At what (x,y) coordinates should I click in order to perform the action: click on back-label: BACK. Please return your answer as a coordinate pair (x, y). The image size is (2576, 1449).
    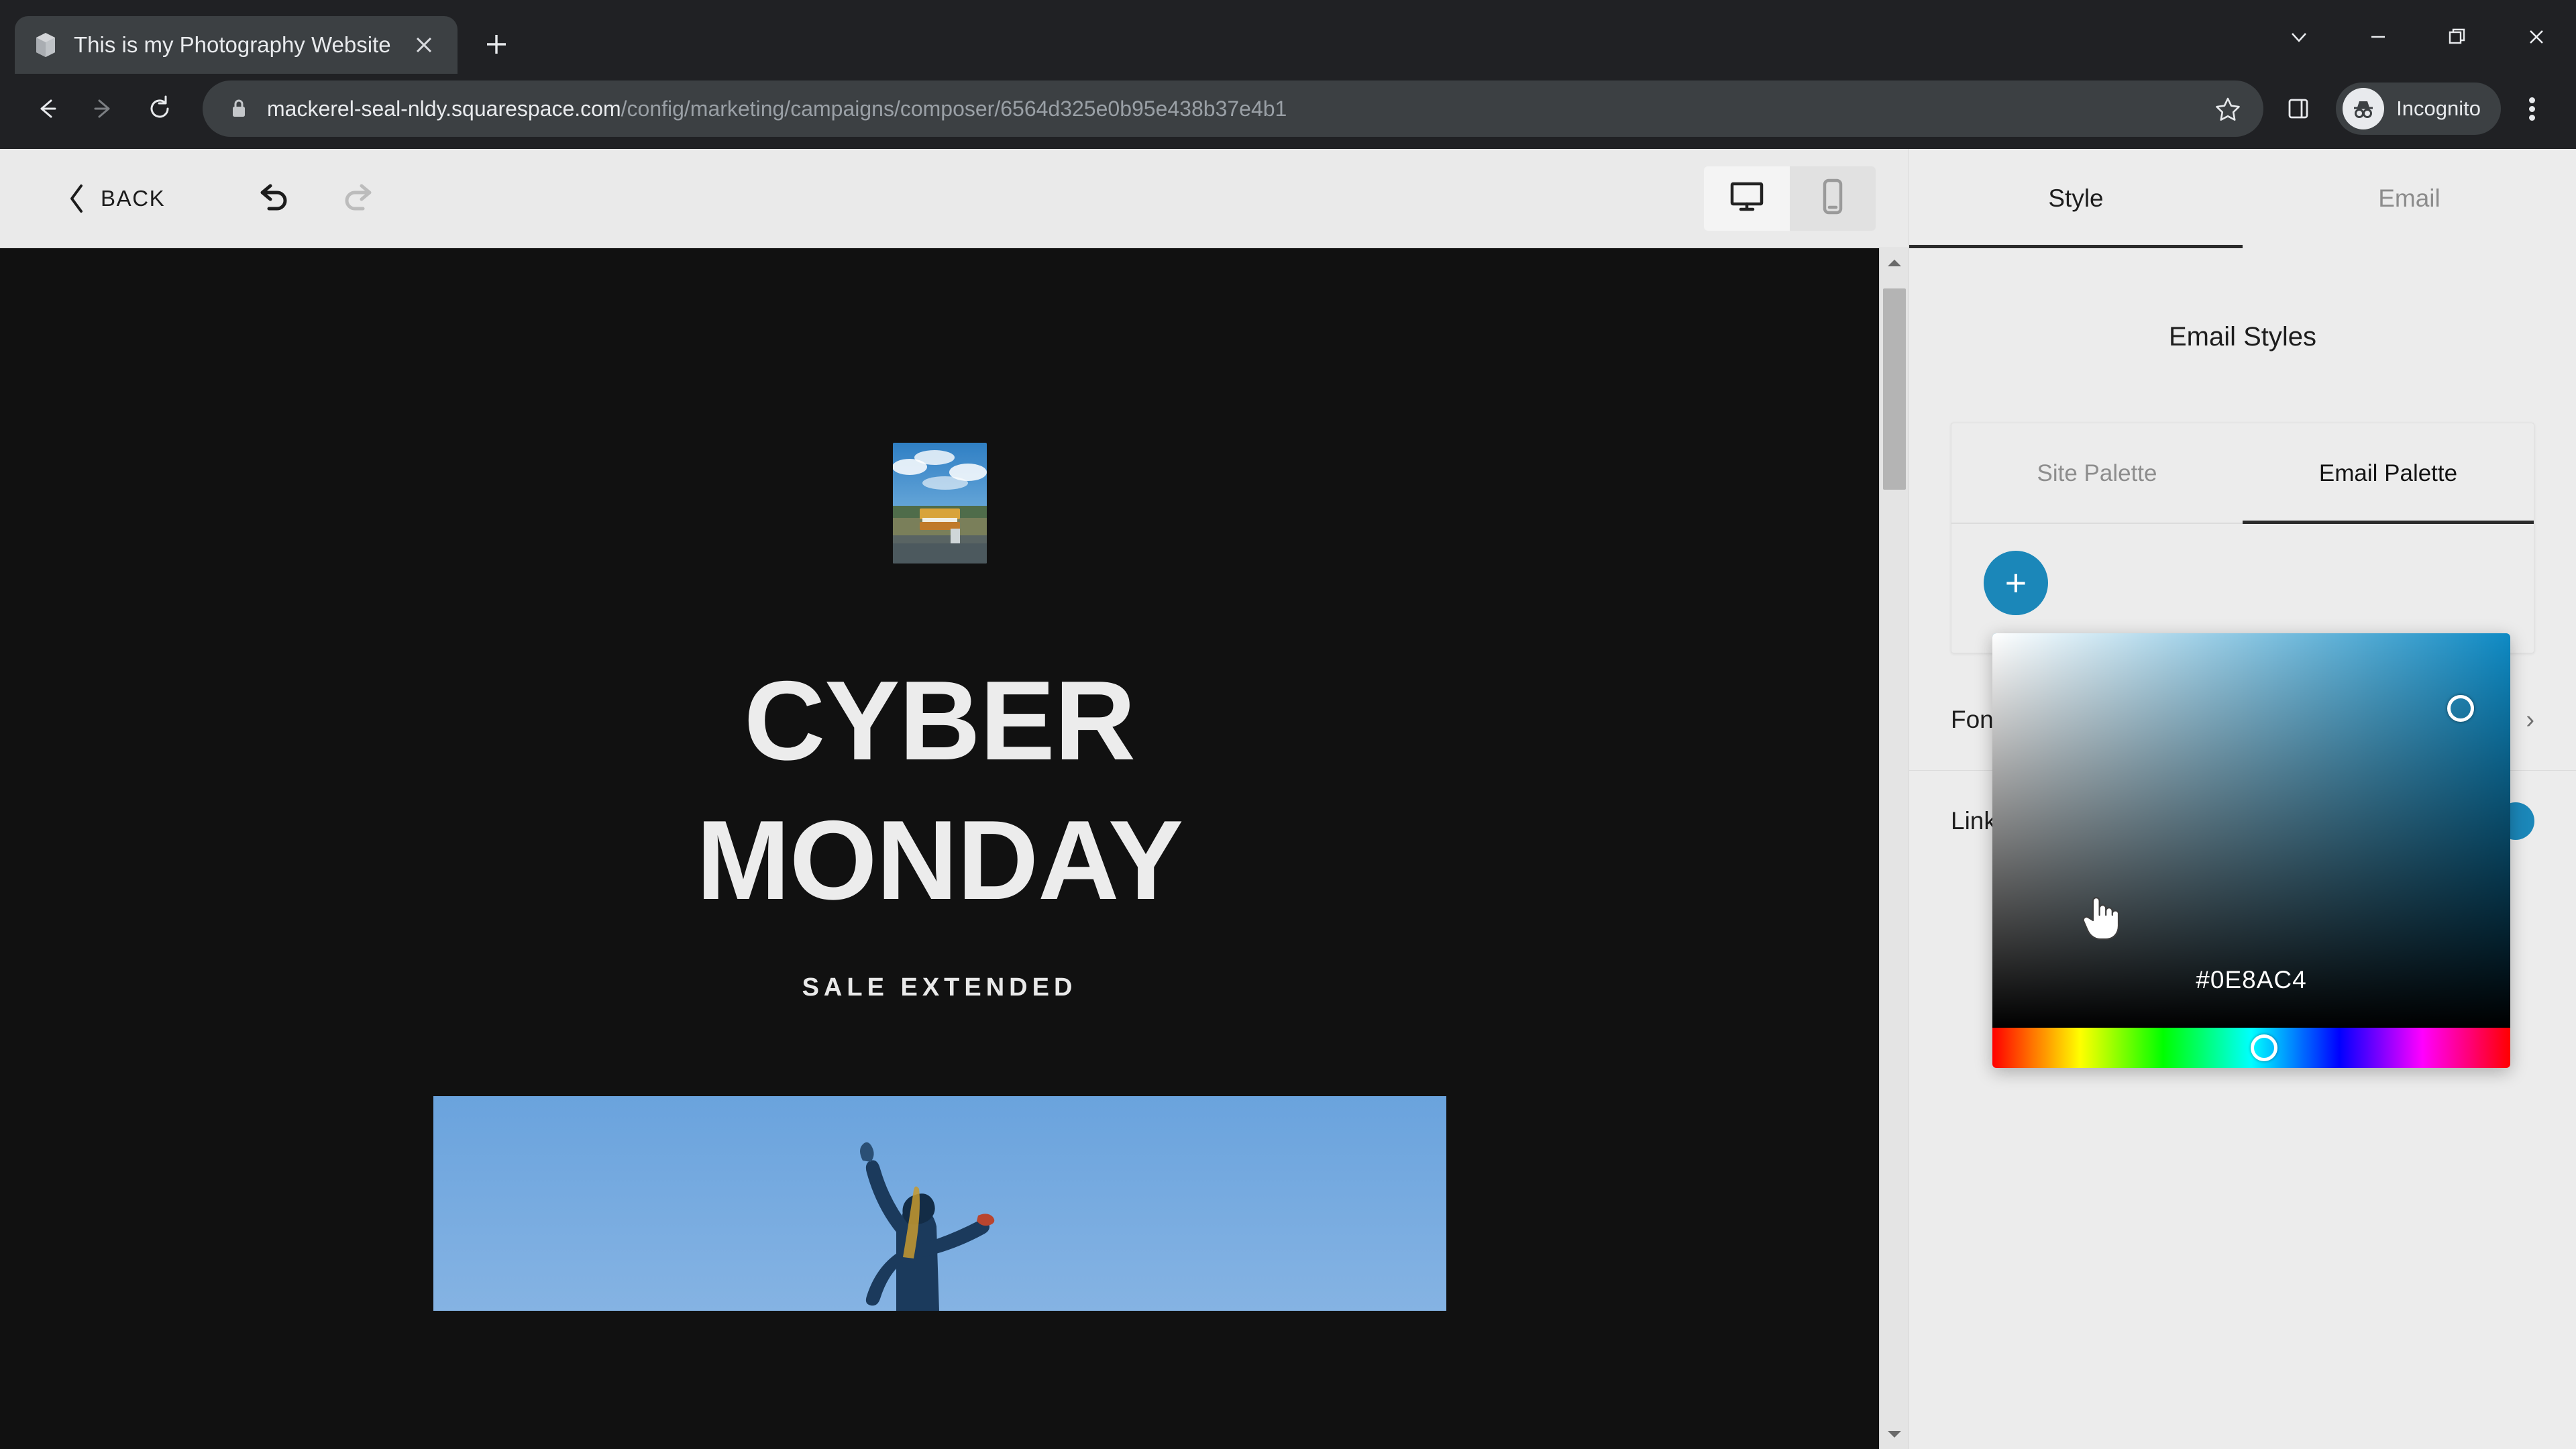
    Looking at the image, I should click on (133, 198).